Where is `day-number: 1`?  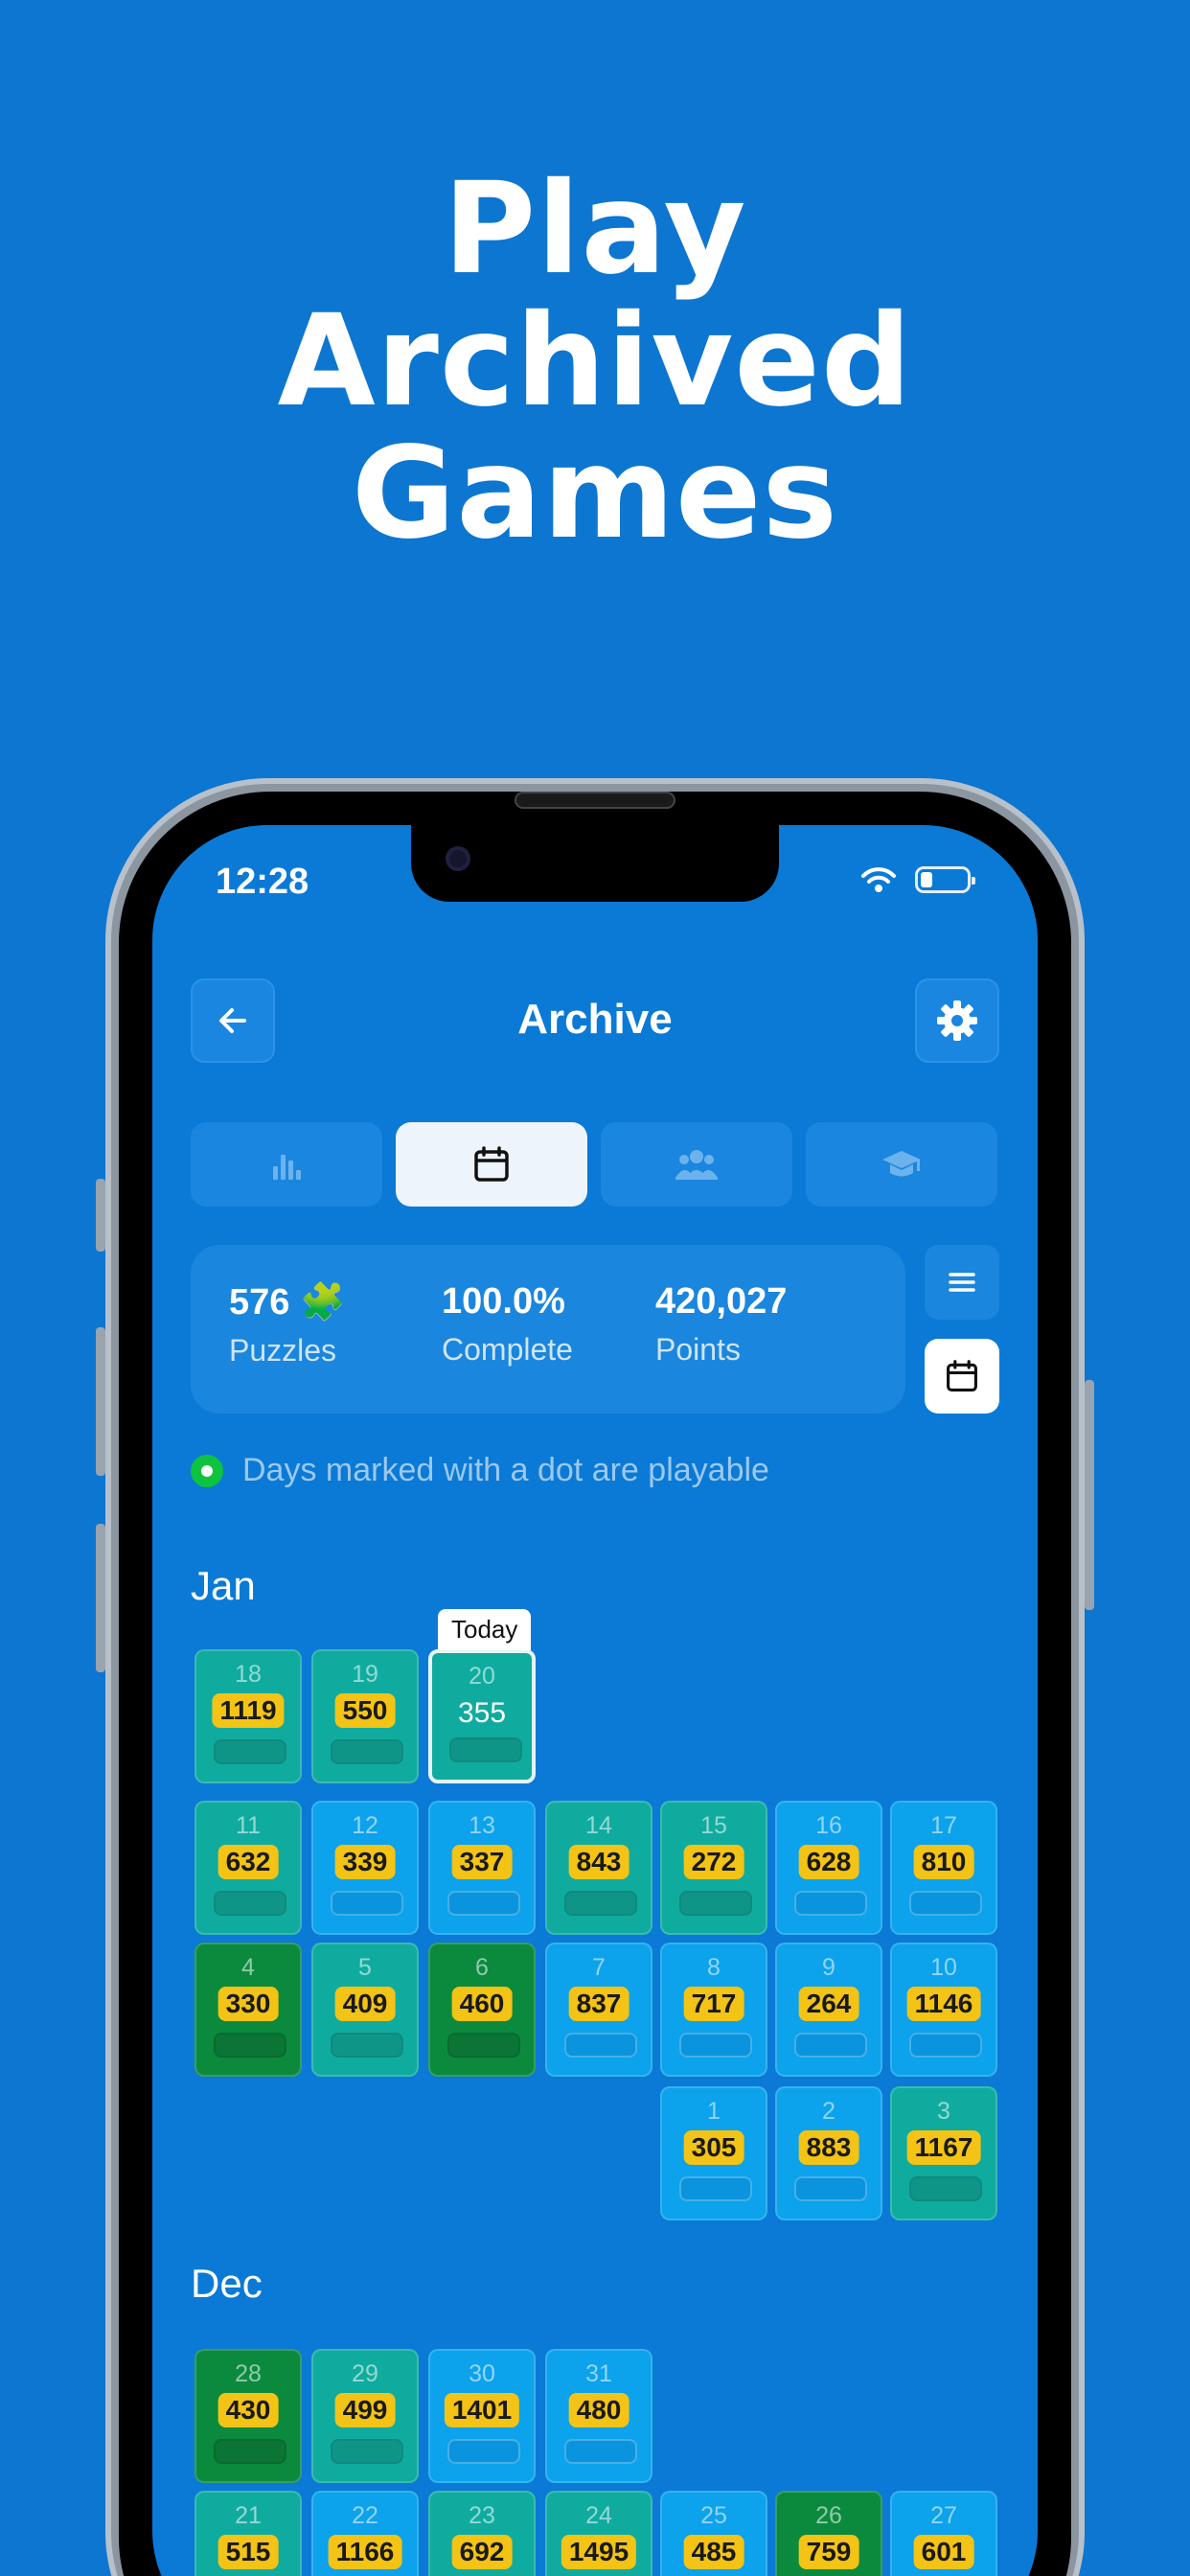
day-number: 1 is located at coordinates (714, 2111).